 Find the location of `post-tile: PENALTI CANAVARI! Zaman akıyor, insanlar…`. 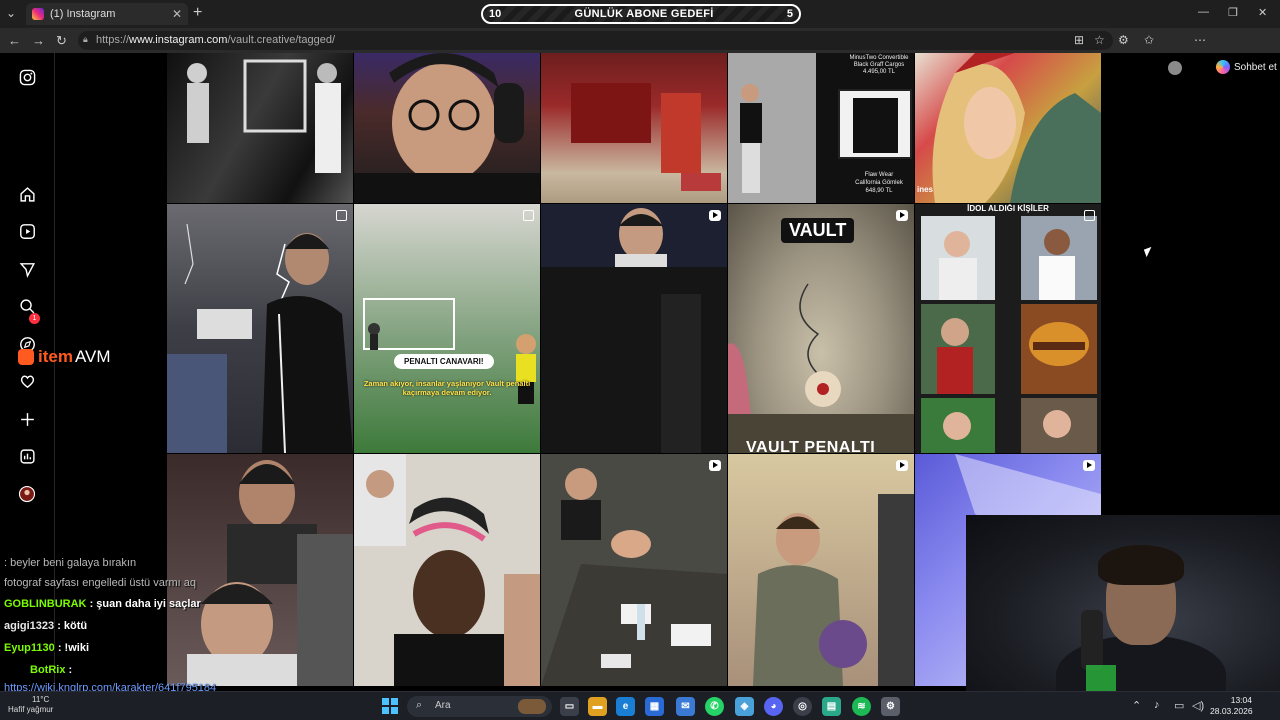

post-tile: PENALTI CANAVARI! Zaman akıyor, insanlar… is located at coordinates (447, 328).